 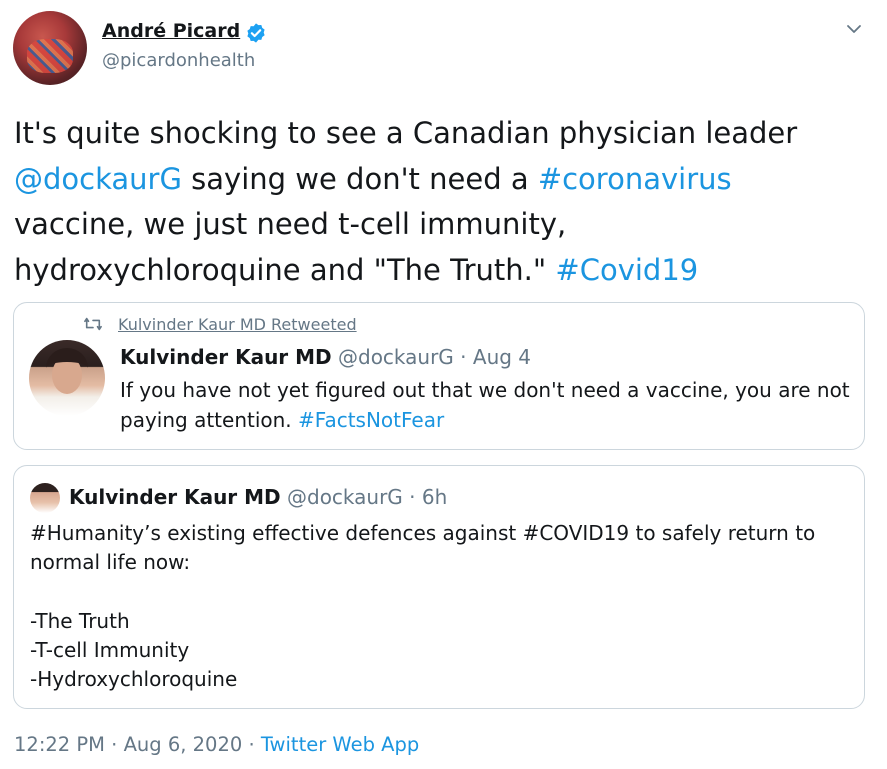 I want to click on tweet-text-line: vaccine, we just need t-cell immunity,, so click(x=290, y=224).